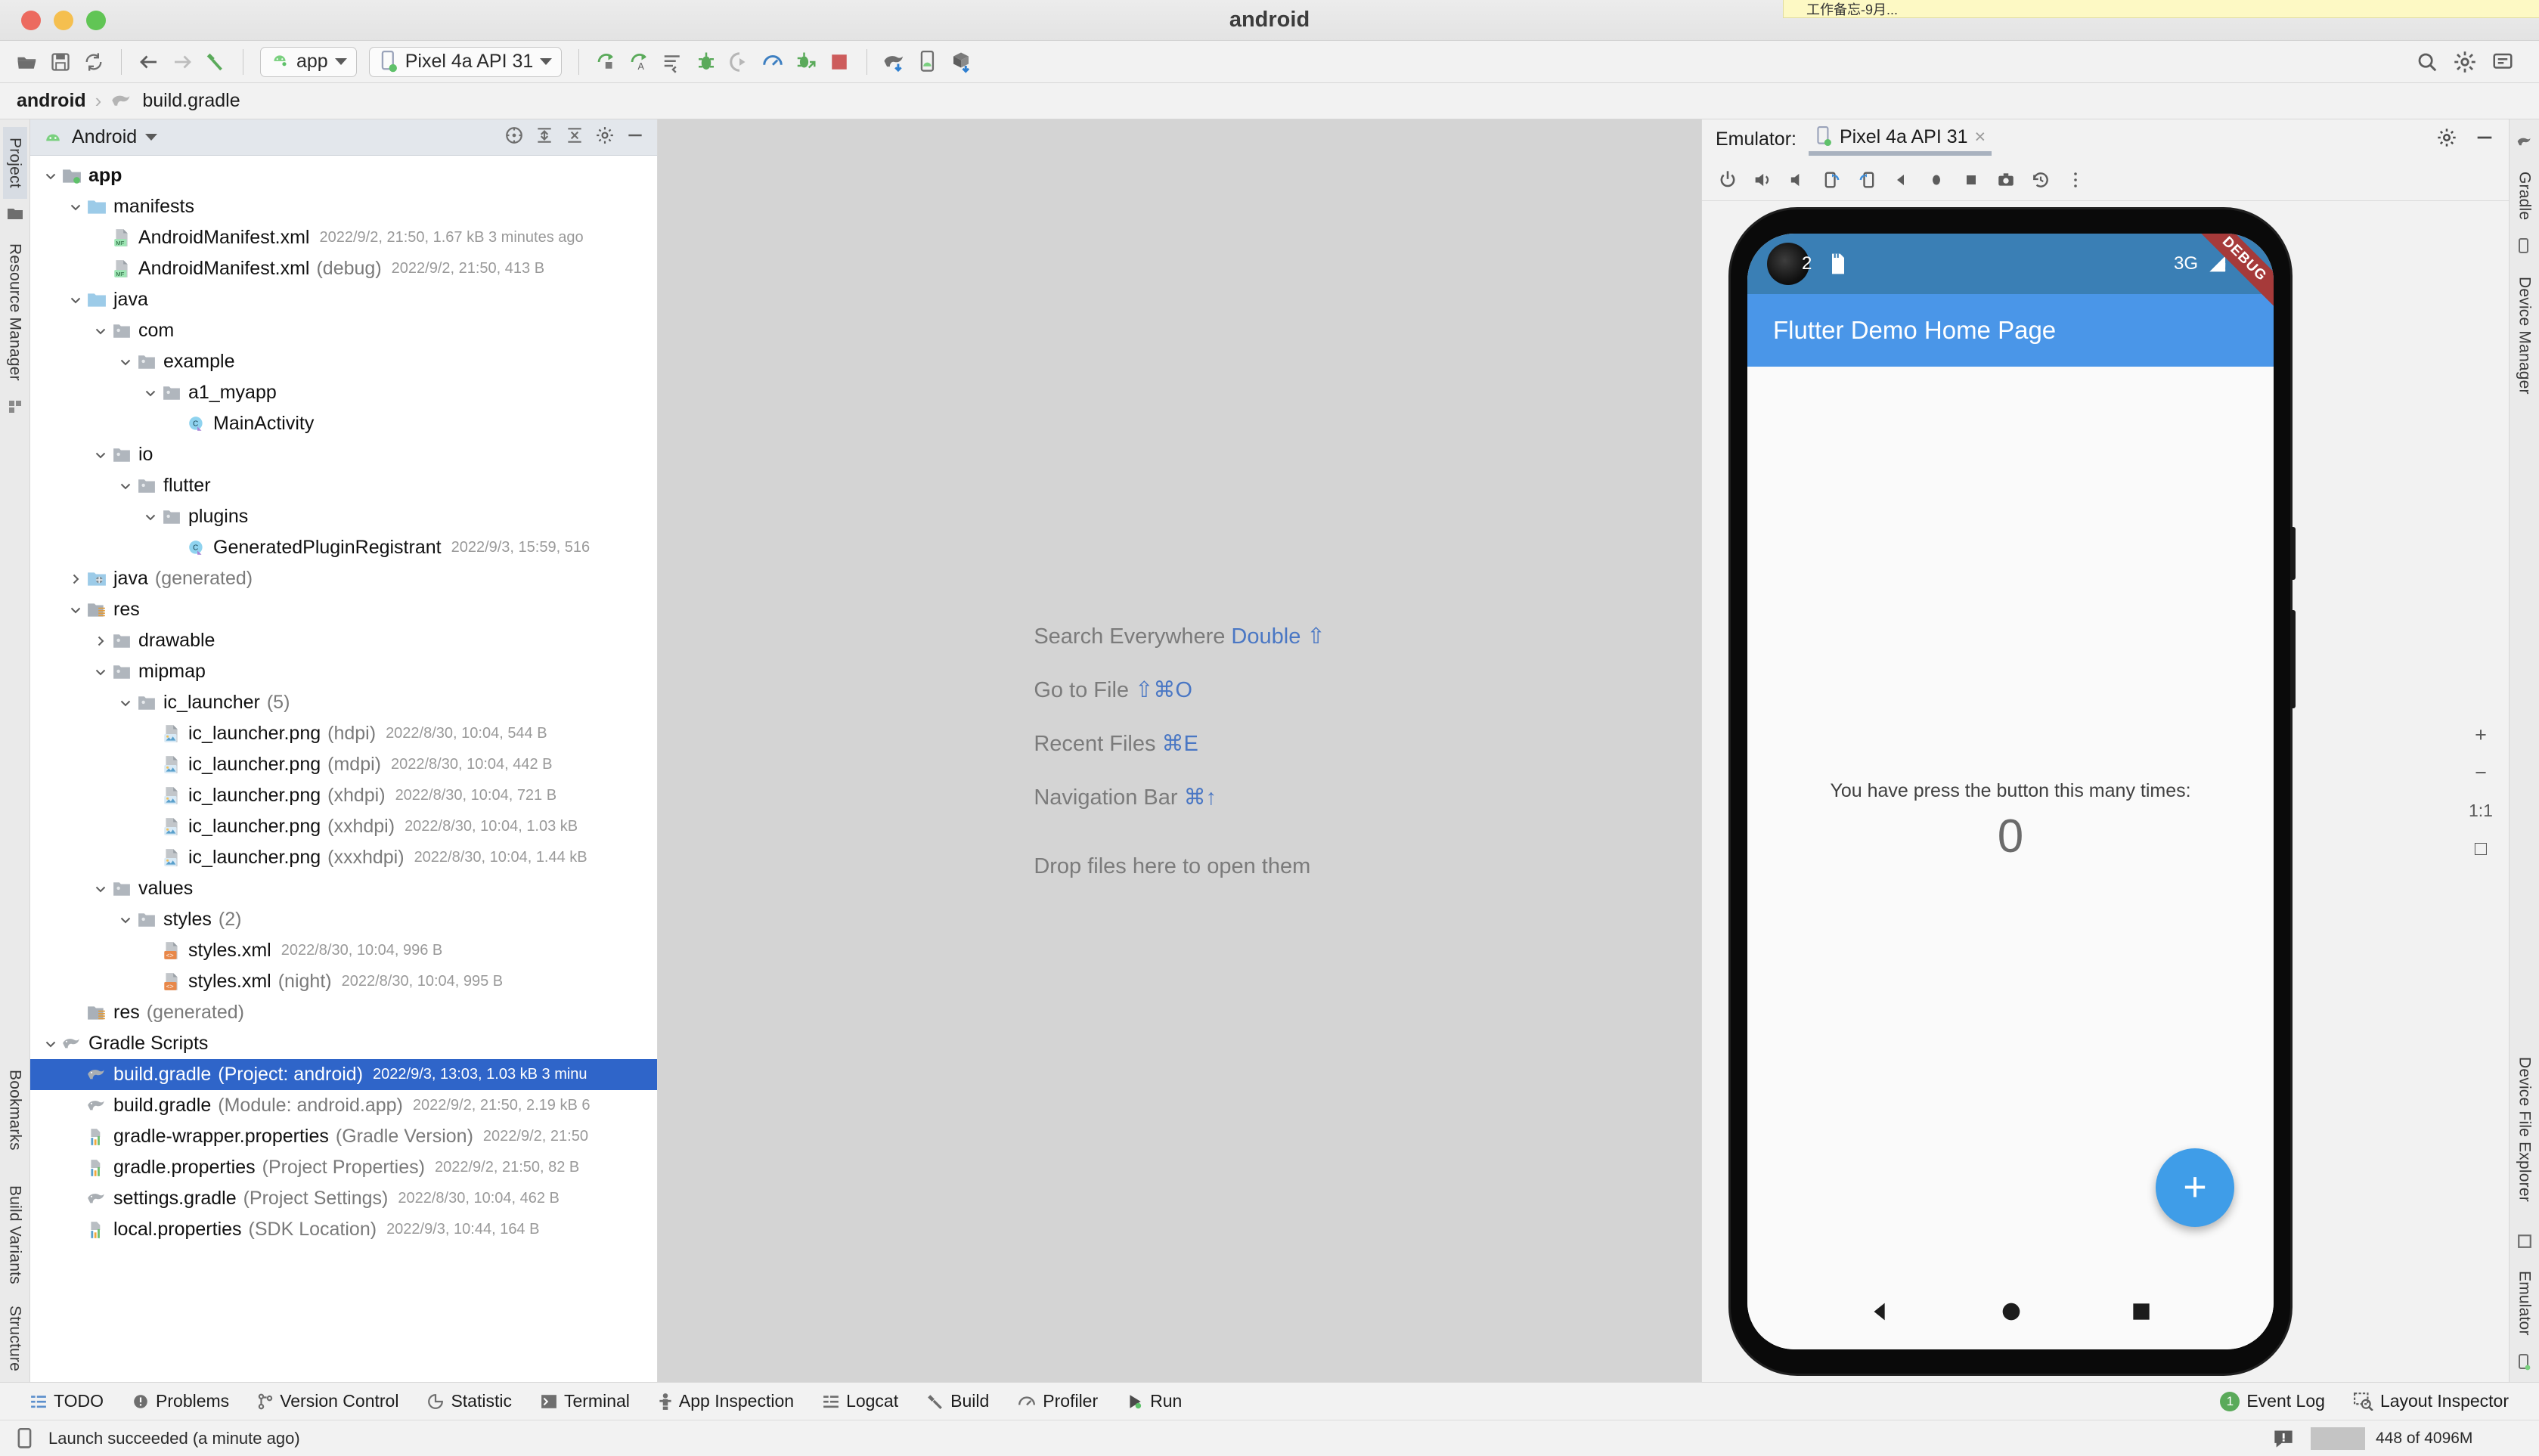 Image resolution: width=2539 pixels, height=1456 pixels. I want to click on volume-up-icon, so click(1762, 180).